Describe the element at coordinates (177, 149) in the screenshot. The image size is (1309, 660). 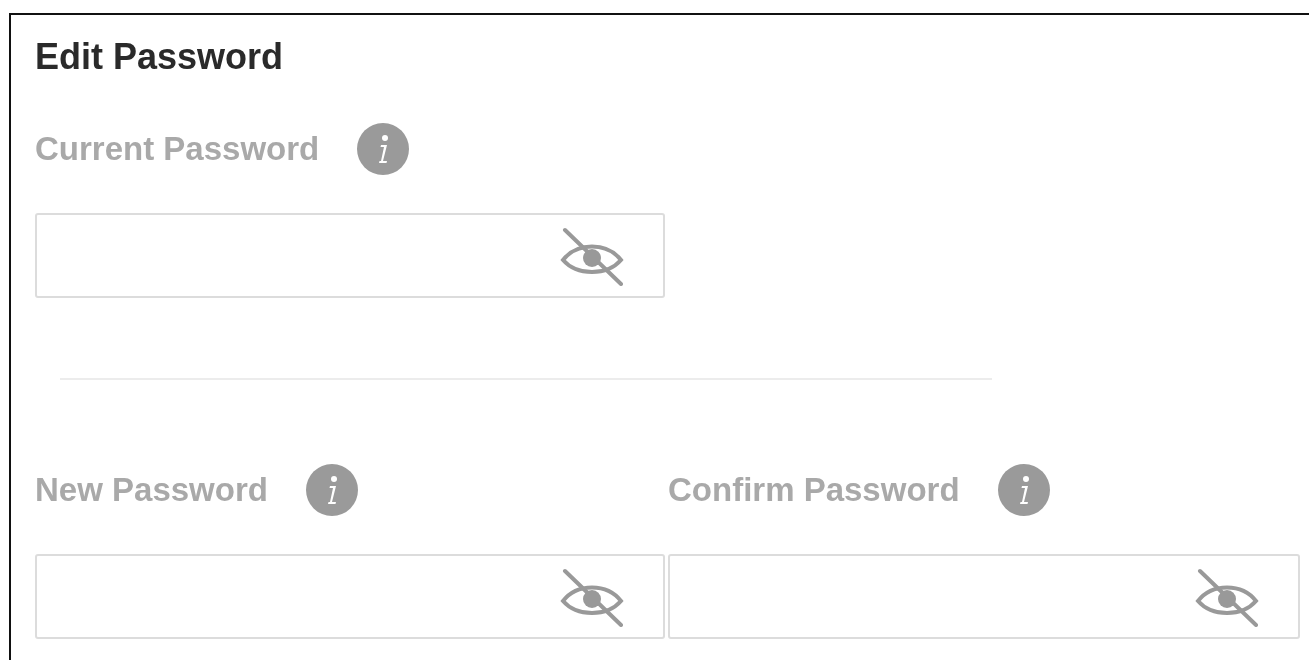
I see `field-label: Current Password` at that location.